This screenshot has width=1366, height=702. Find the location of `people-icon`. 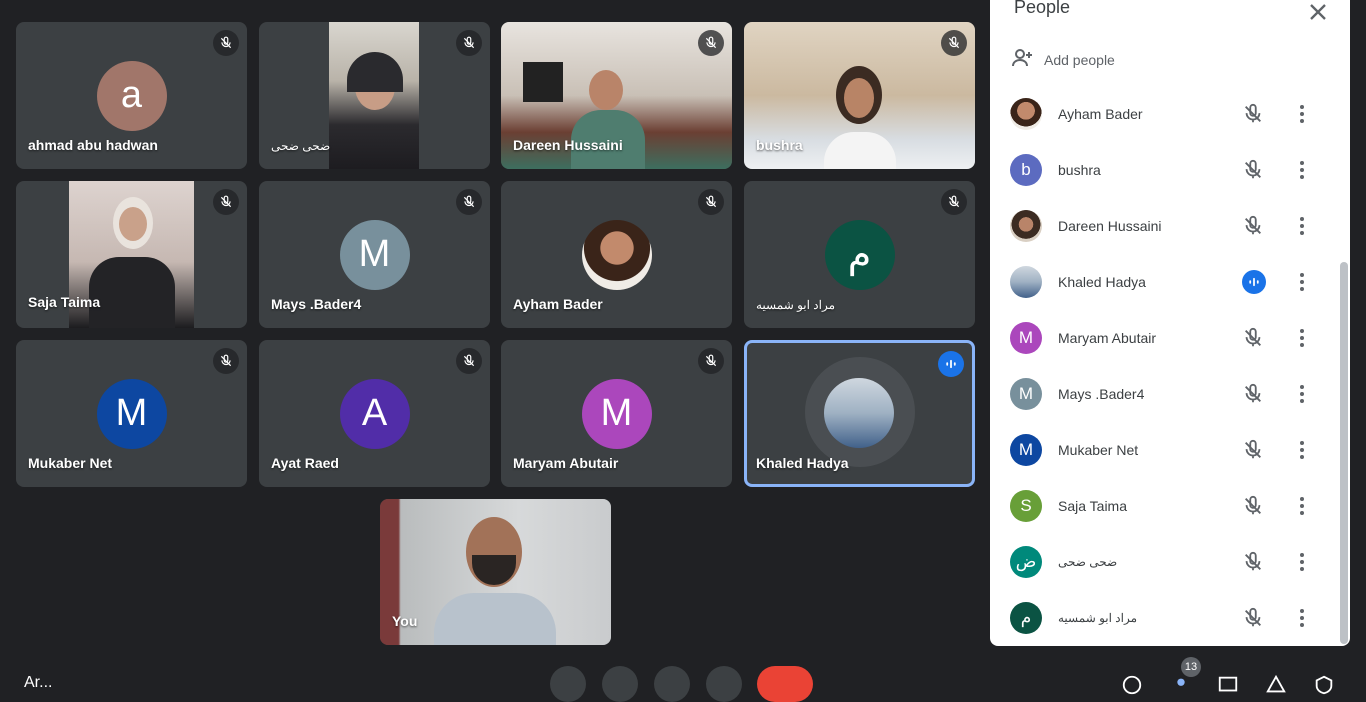

people-icon is located at coordinates (1181, 685).